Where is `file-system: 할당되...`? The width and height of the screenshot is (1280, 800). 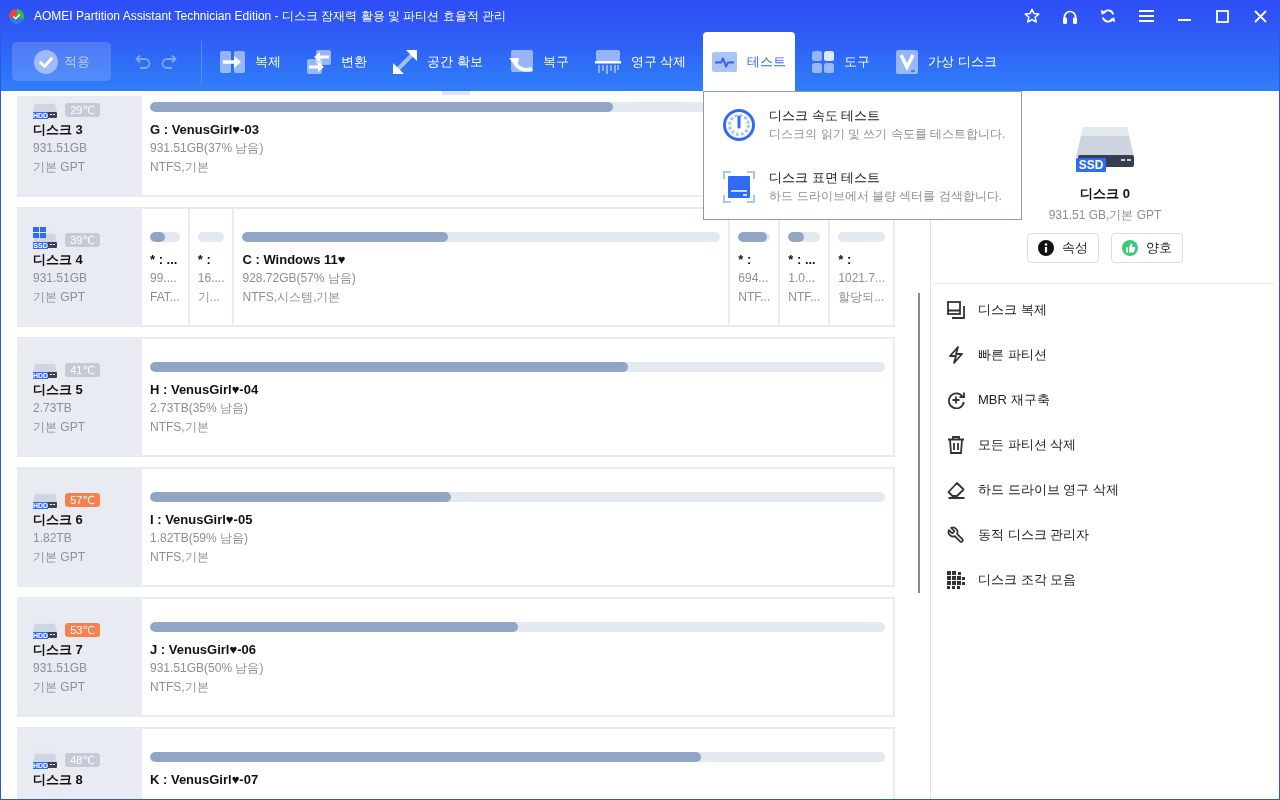
file-system: 할당되... is located at coordinates (861, 297).